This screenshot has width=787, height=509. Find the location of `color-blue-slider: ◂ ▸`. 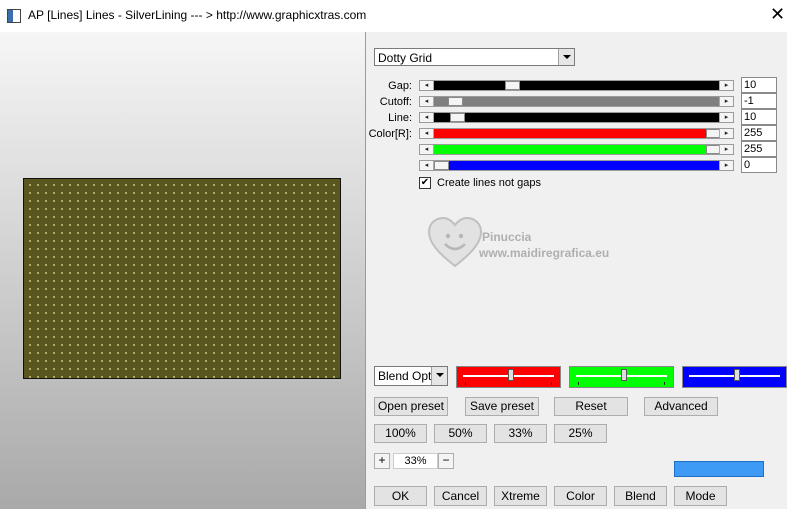

color-blue-slider: ◂ ▸ is located at coordinates (576, 165).